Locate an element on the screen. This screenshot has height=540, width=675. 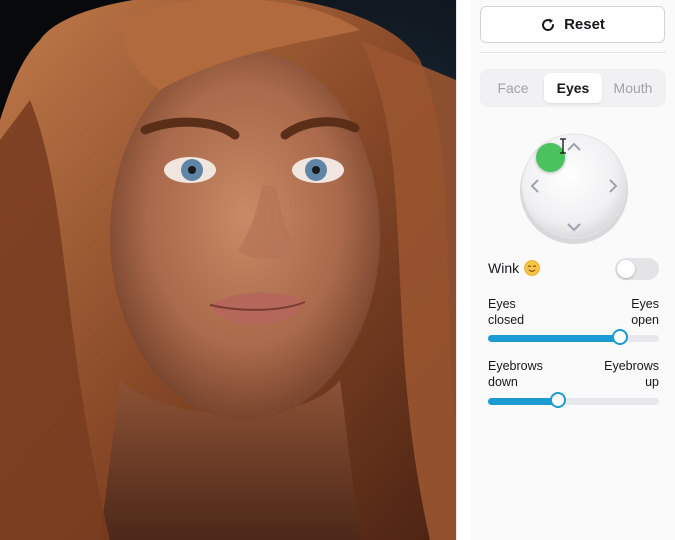
toggle-thumb is located at coordinates (626, 269).